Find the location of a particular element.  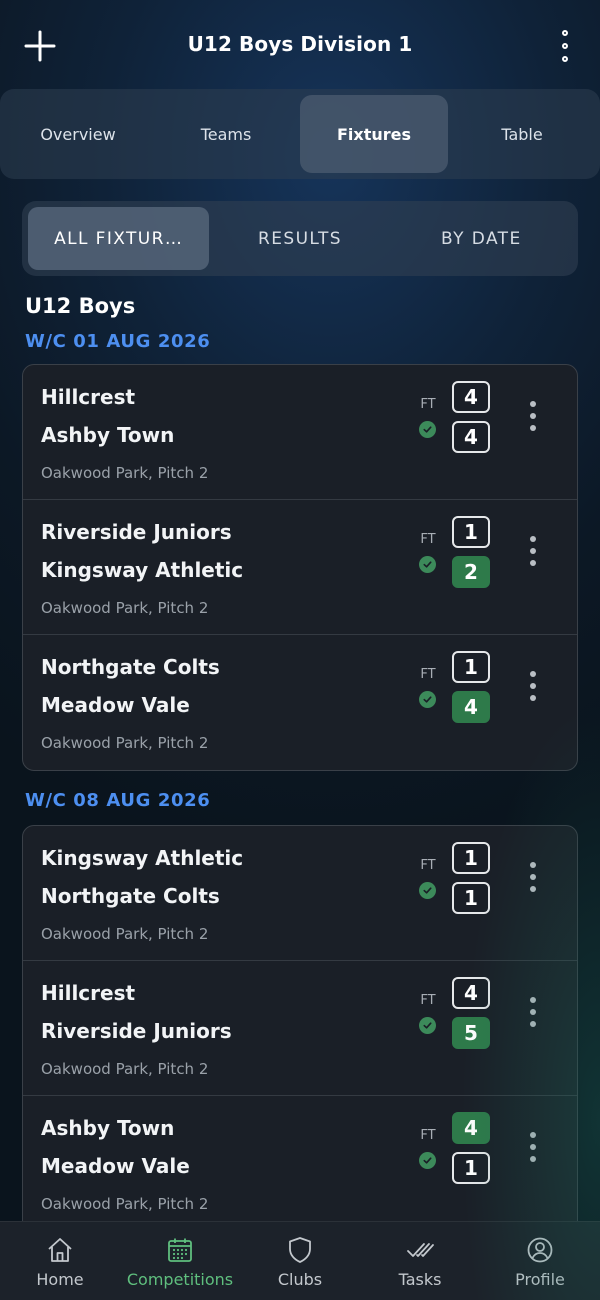

nav-profile: Profile is located at coordinates (540, 1261).